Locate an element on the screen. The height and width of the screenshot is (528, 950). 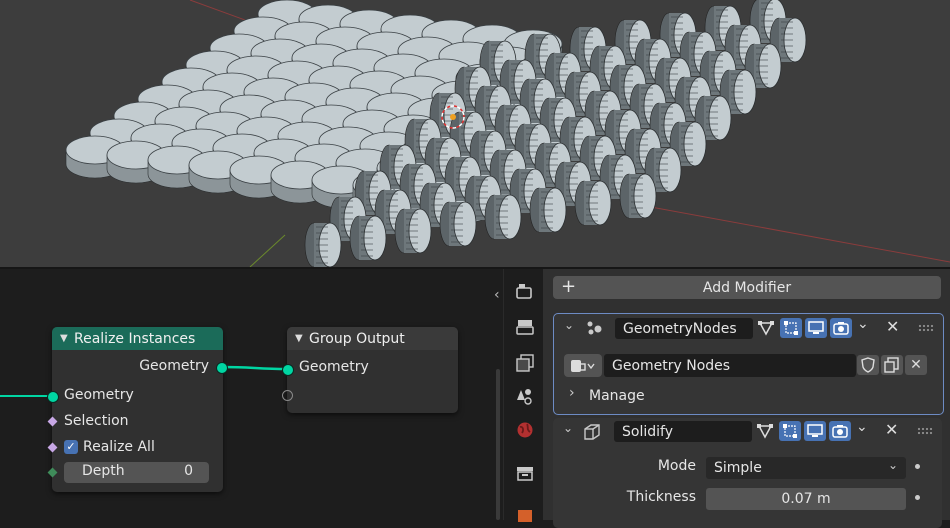
mode-dropdown: Simple ⌄ is located at coordinates (806, 468).